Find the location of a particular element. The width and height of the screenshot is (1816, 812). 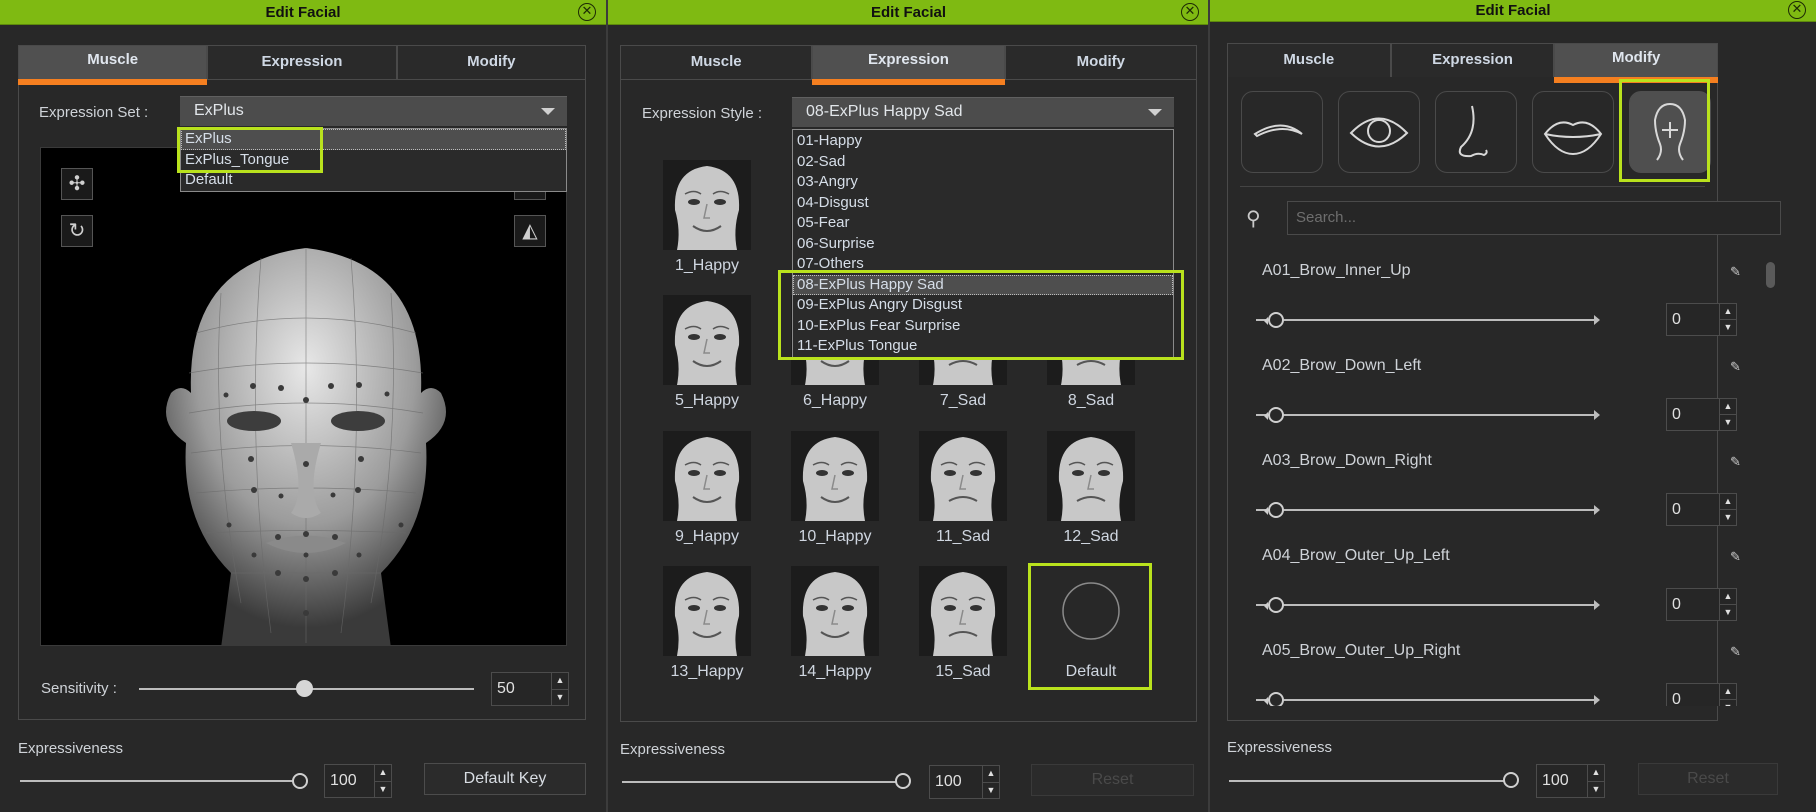

dropdown-option: 04-Disgust is located at coordinates (983, 203).